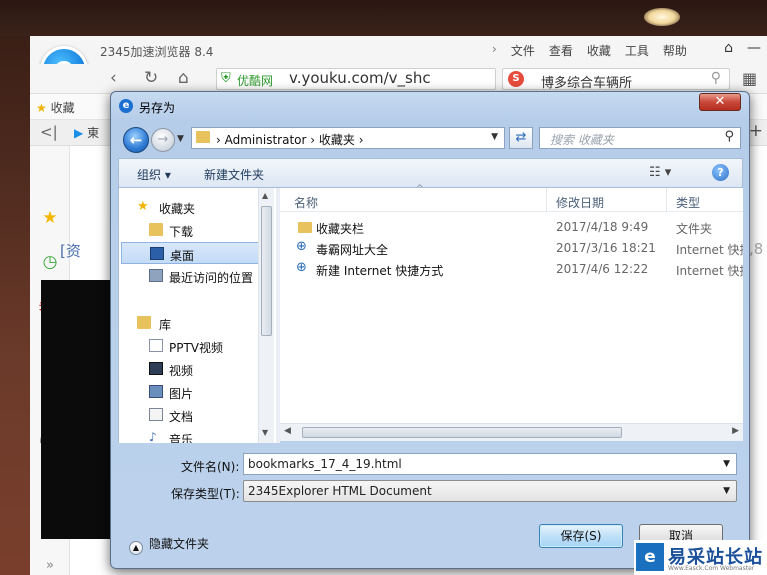 Image resolution: width=767 pixels, height=575 pixels. What do you see at coordinates (198, 207) in the screenshot?
I see `tree-item-favorites: ★ 收藏夹` at bounding box center [198, 207].